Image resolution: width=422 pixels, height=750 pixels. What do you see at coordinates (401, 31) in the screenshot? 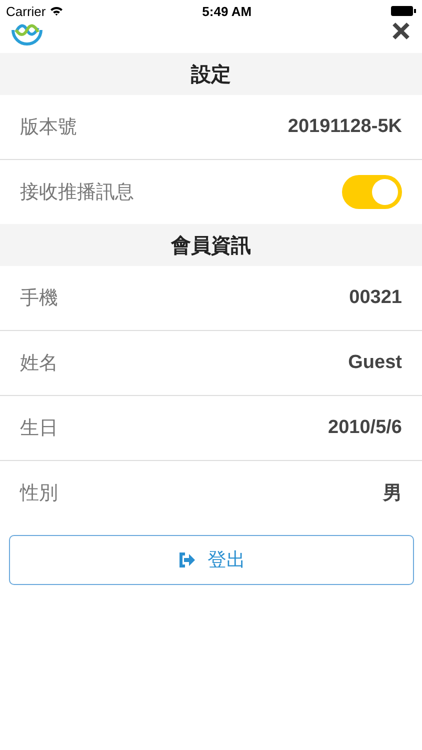
I see `close-icon` at bounding box center [401, 31].